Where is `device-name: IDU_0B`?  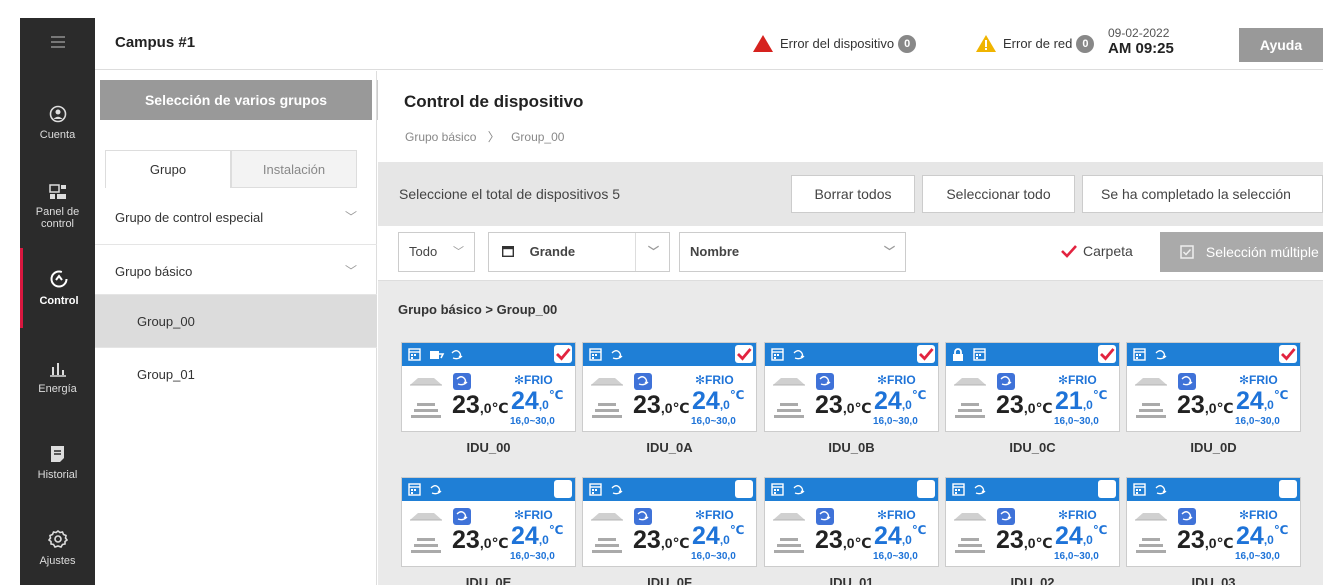 device-name: IDU_0B is located at coordinates (851, 447).